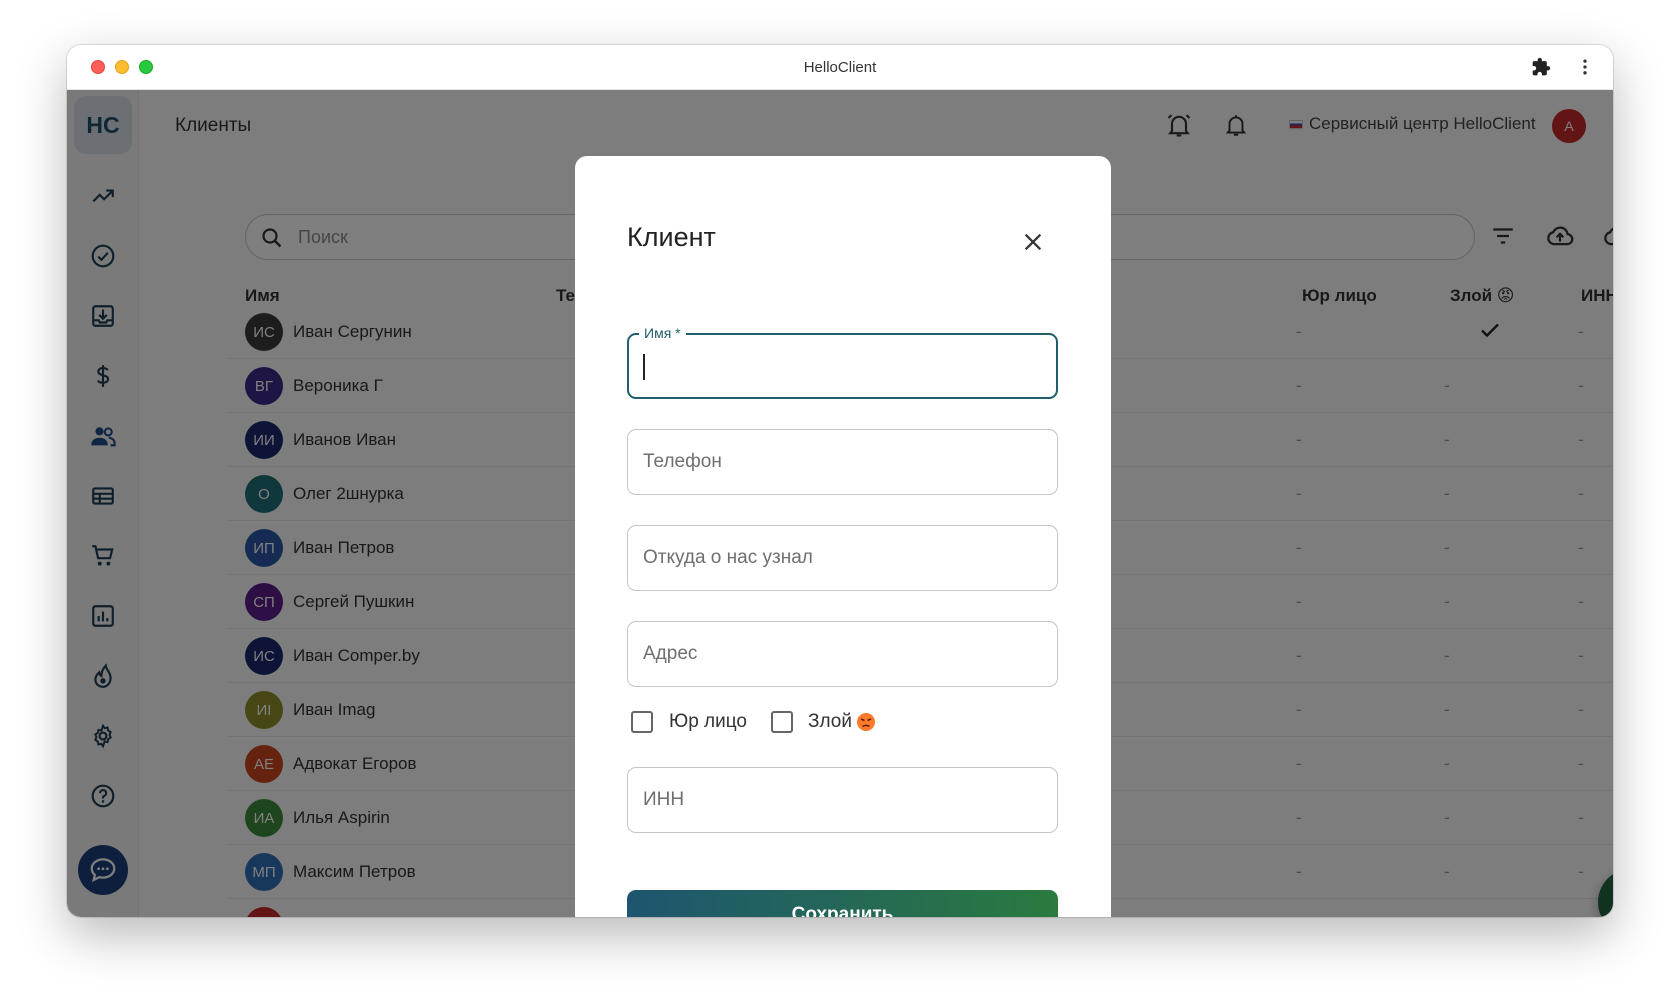  I want to click on inn-field, so click(842, 800).